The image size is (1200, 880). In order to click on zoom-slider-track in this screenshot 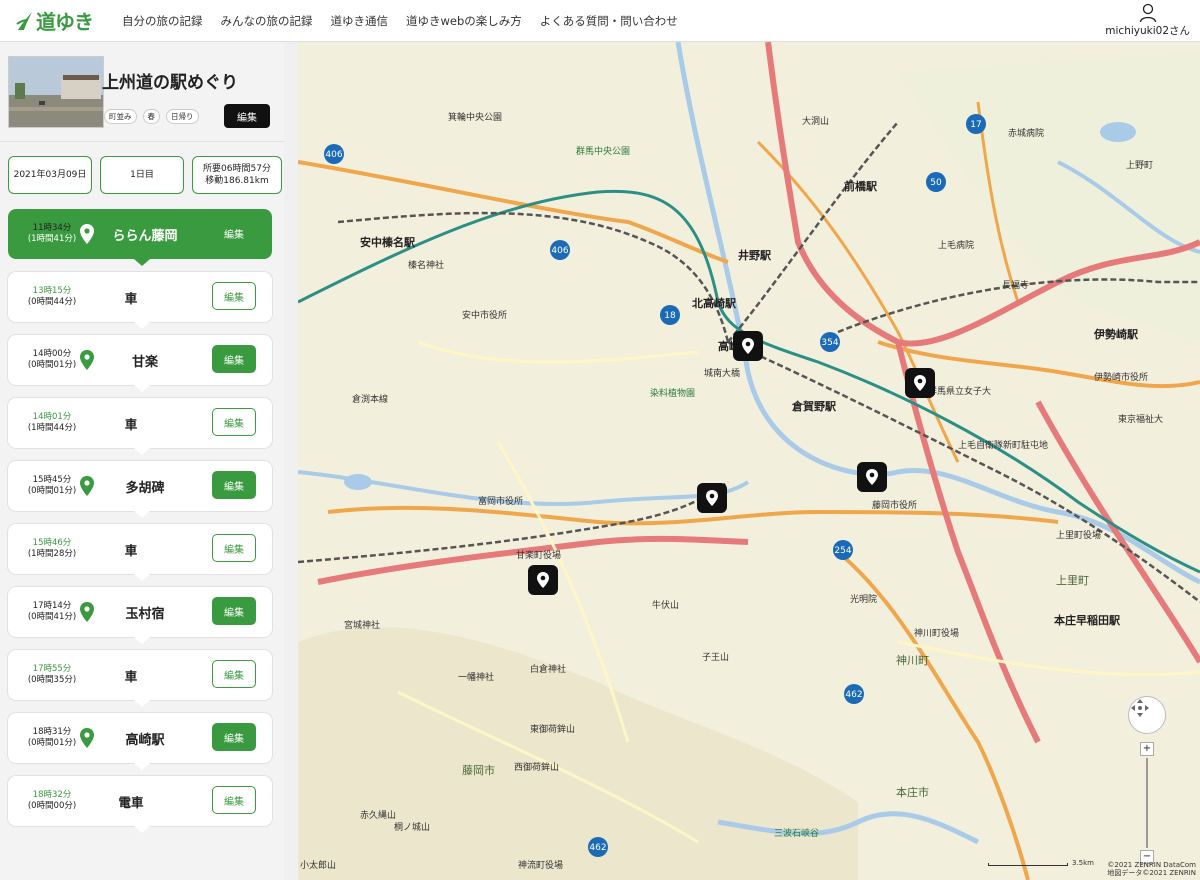, I will do `click(1147, 803)`.